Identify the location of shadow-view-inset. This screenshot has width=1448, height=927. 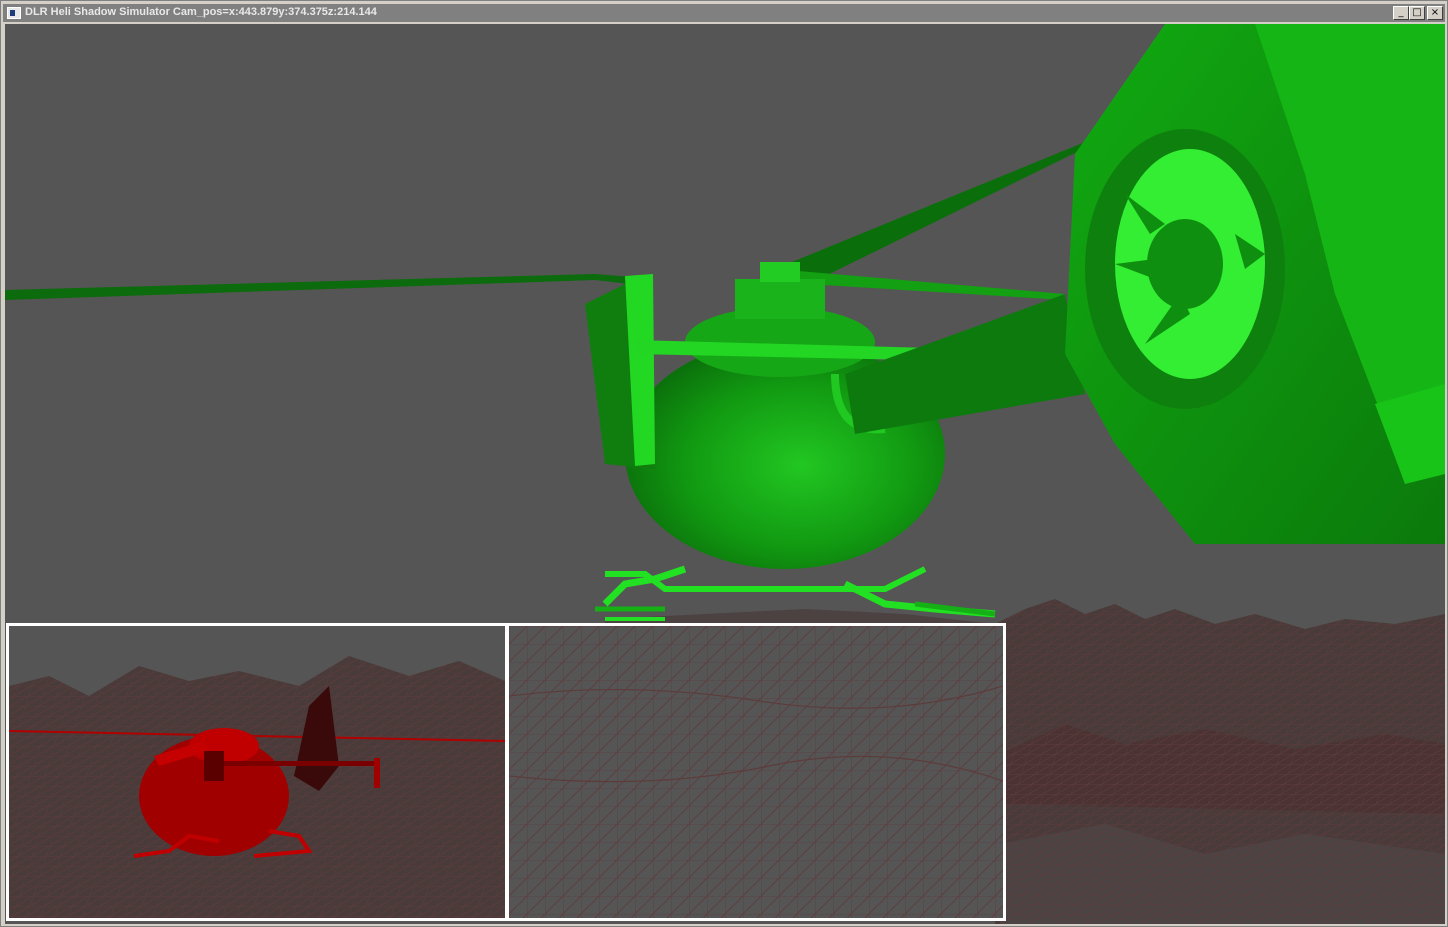
(257, 772).